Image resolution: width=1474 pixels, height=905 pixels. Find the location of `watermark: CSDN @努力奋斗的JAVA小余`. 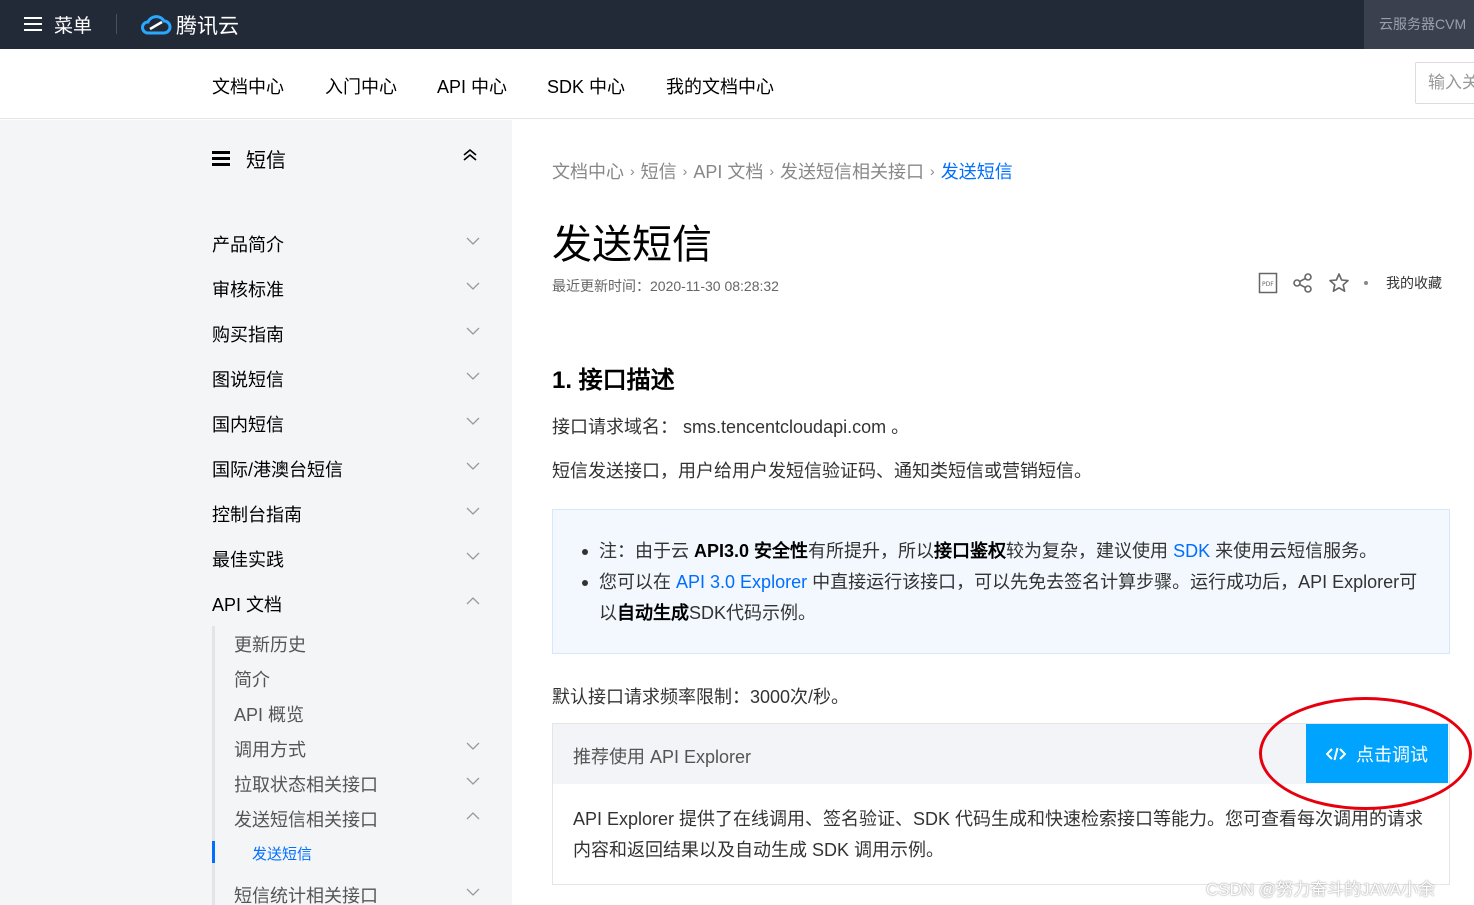

watermark: CSDN @努力奋斗的JAVA小余 is located at coordinates (1321, 889).